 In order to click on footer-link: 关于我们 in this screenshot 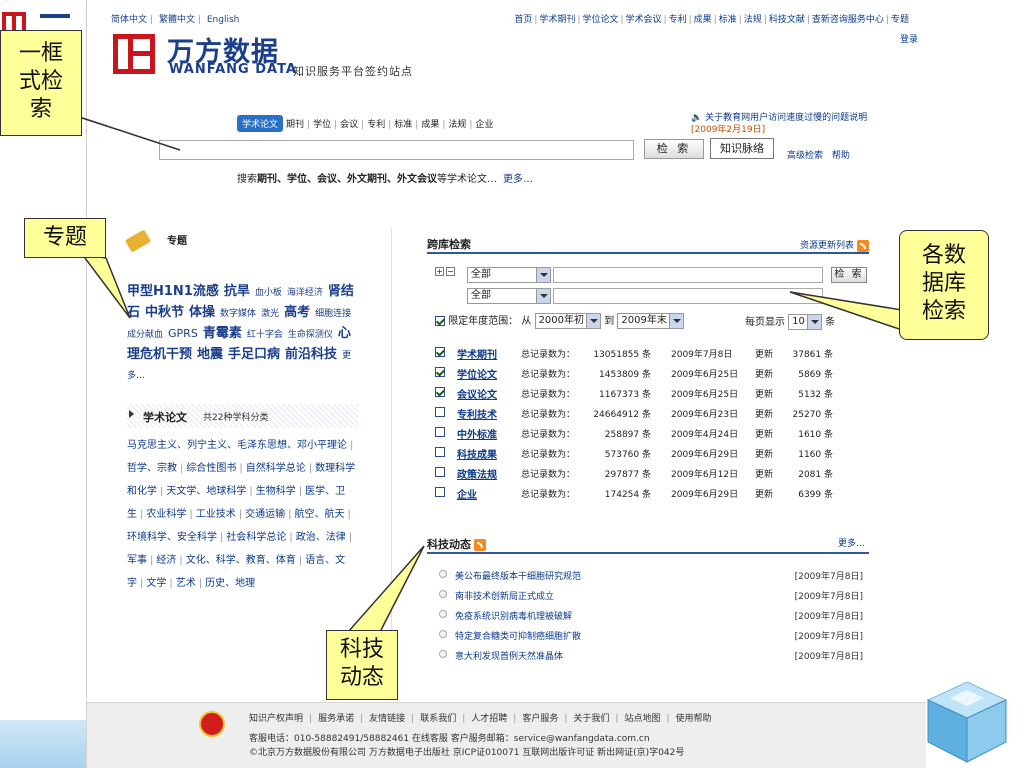, I will do `click(591, 719)`.